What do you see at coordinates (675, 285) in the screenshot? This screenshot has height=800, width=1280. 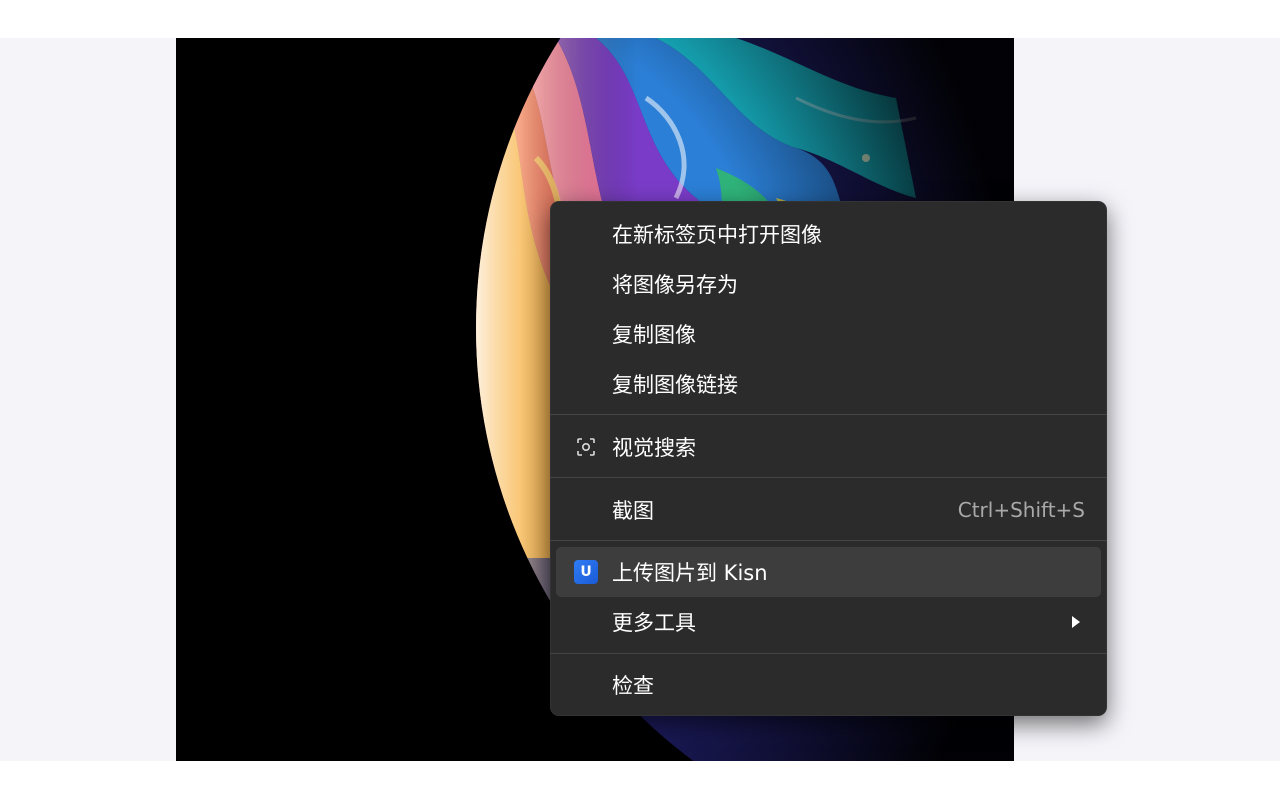 I see `menu-item-label: 将图像另存为` at bounding box center [675, 285].